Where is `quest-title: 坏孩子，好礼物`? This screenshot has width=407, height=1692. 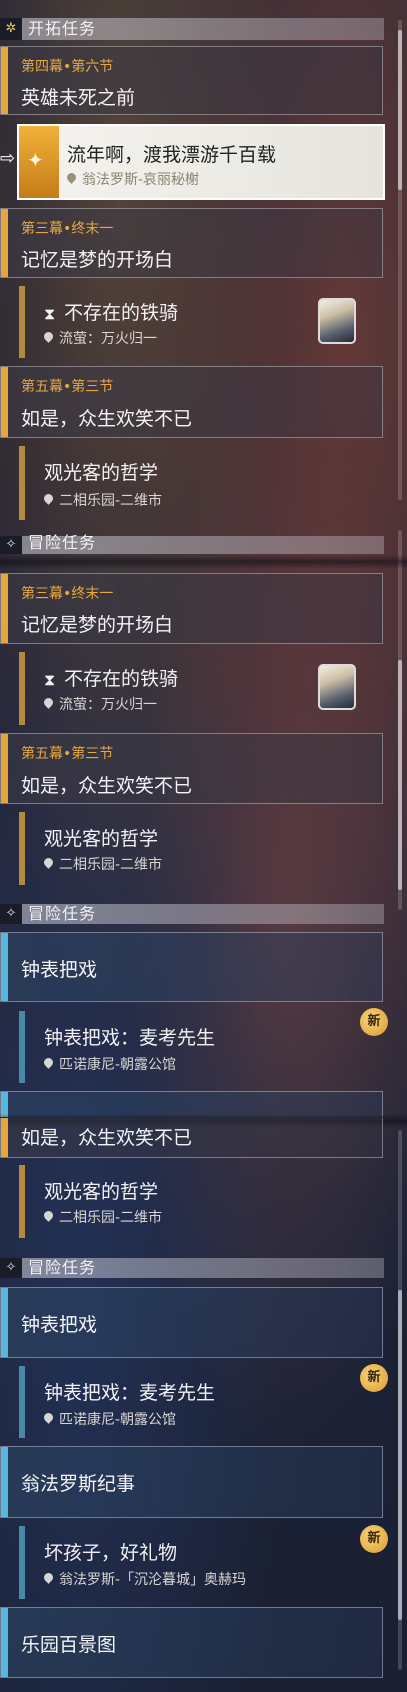
quest-title: 坏孩子，好礼物 is located at coordinates (111, 1553).